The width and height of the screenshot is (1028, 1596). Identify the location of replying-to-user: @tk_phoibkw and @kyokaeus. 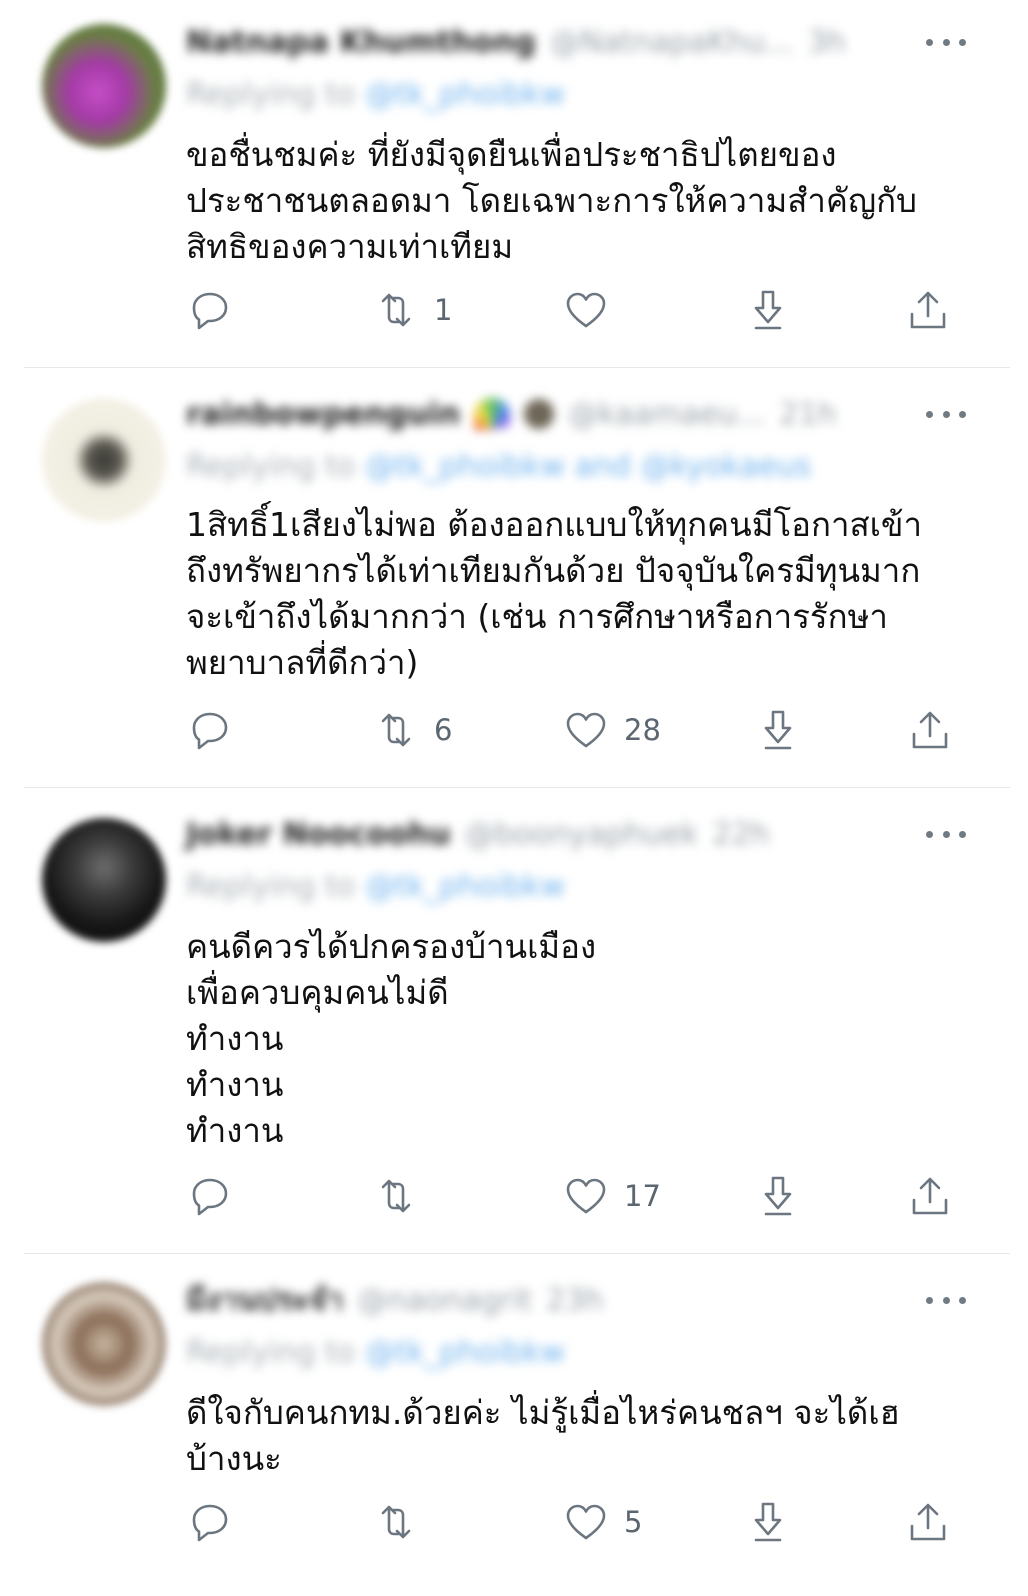
(588, 466).